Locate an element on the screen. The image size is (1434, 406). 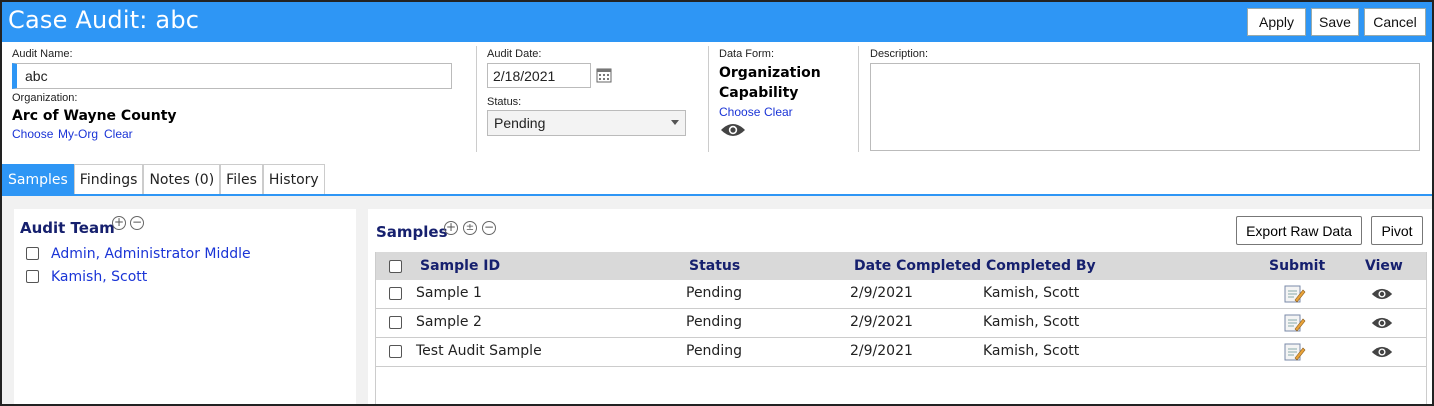
status-label: Status: is located at coordinates (504, 102).